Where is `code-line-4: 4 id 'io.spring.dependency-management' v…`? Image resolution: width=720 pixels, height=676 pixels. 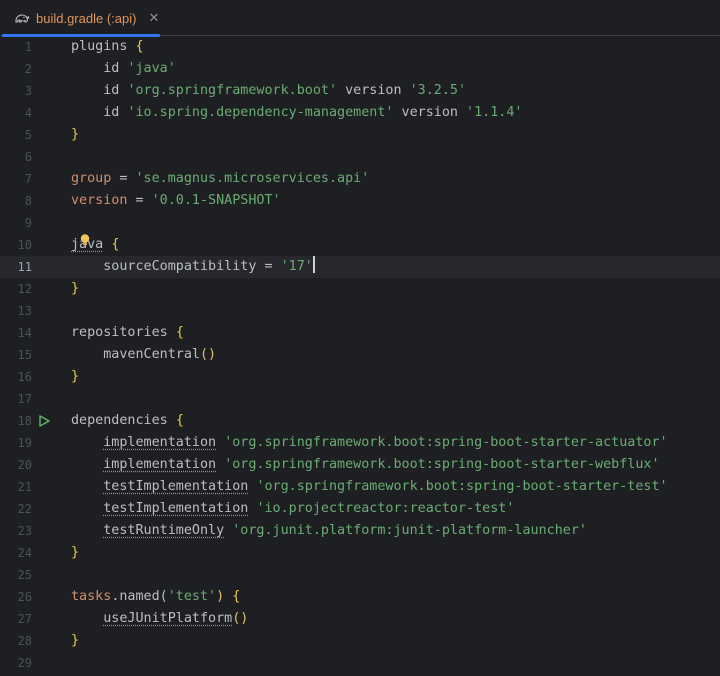
code-line-4: 4 id 'io.spring.dependency-management' v… is located at coordinates (360, 113).